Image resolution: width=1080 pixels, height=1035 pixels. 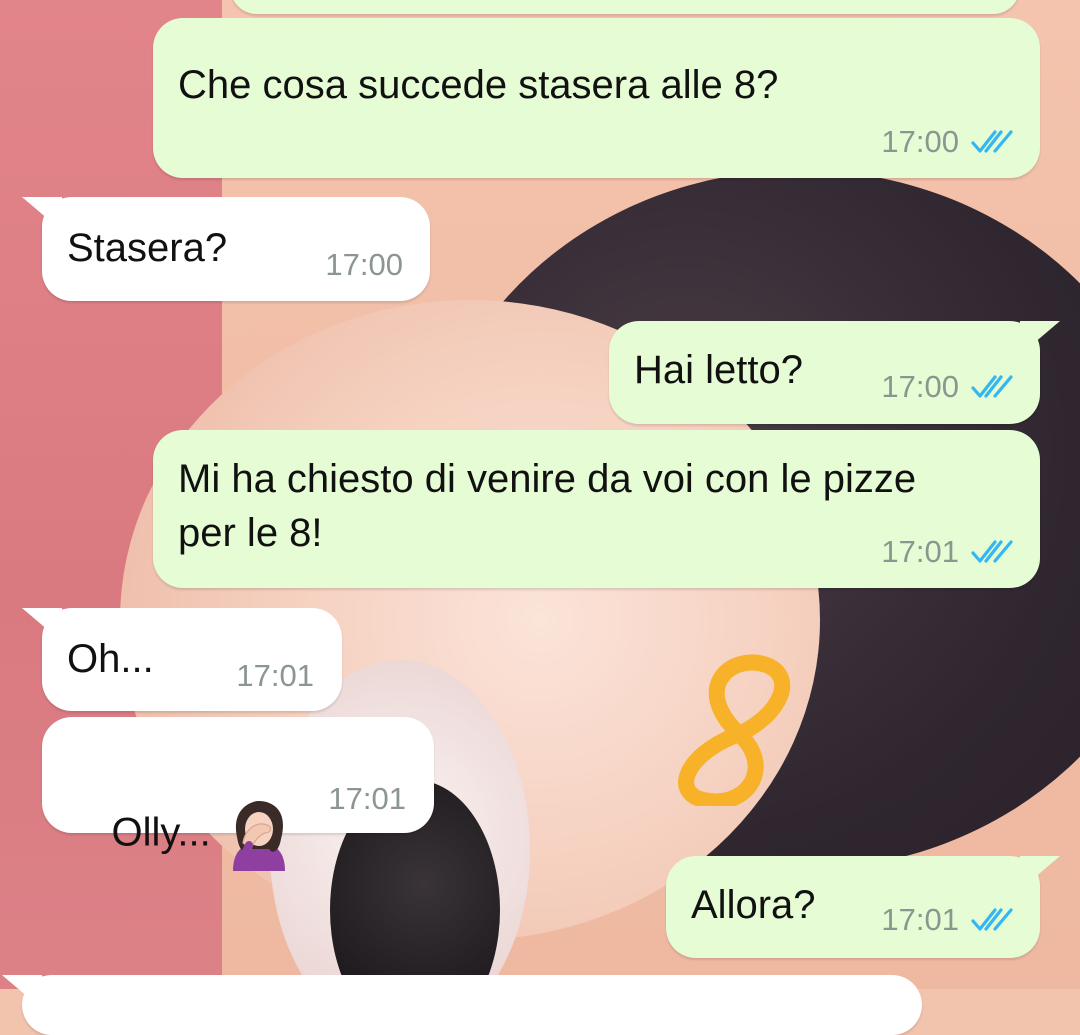 I want to click on message-incoming: Oh... 17:01, so click(x=182, y=659).